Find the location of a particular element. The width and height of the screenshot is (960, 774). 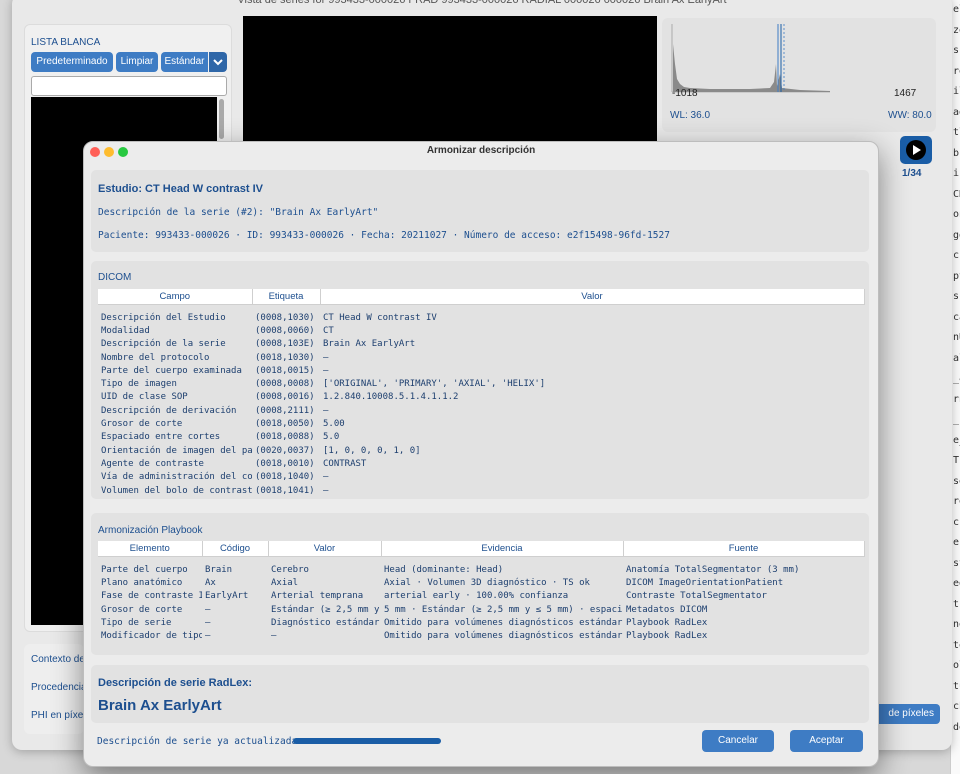

frame-counter: 1/34 is located at coordinates (912, 173).